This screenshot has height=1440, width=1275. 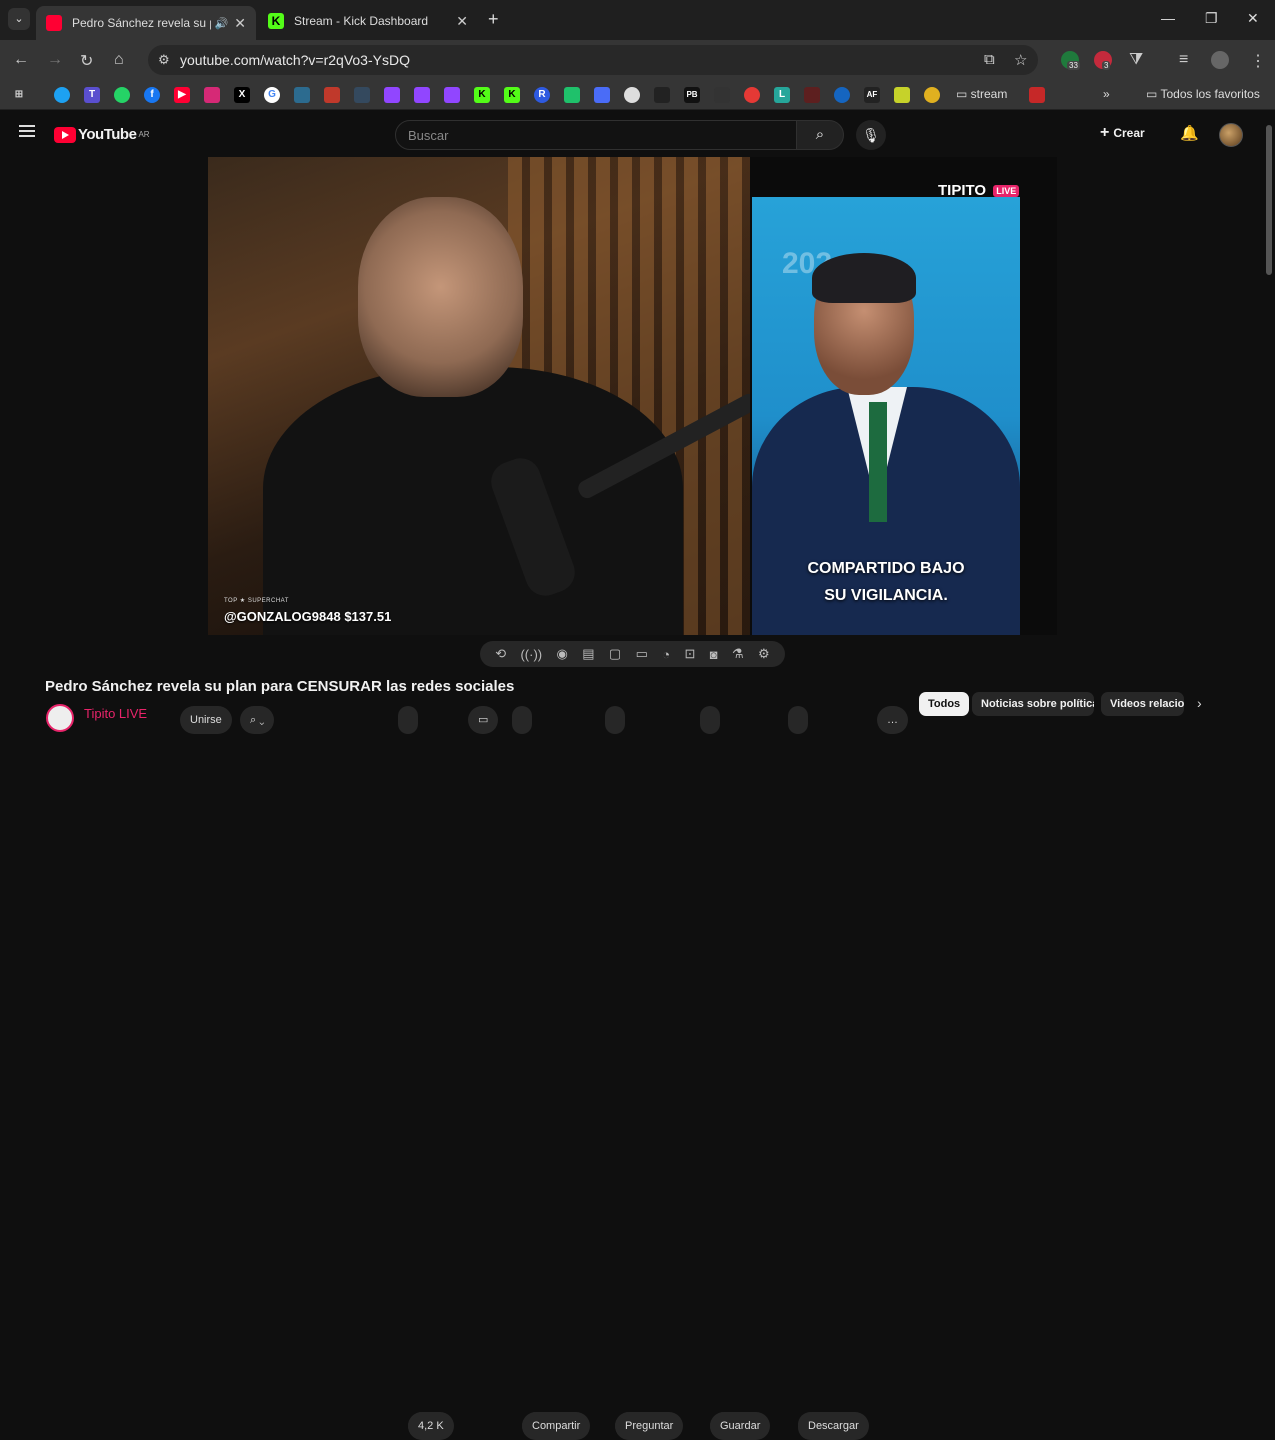 I want to click on settings-gear-icon: ⚙, so click(x=764, y=654).